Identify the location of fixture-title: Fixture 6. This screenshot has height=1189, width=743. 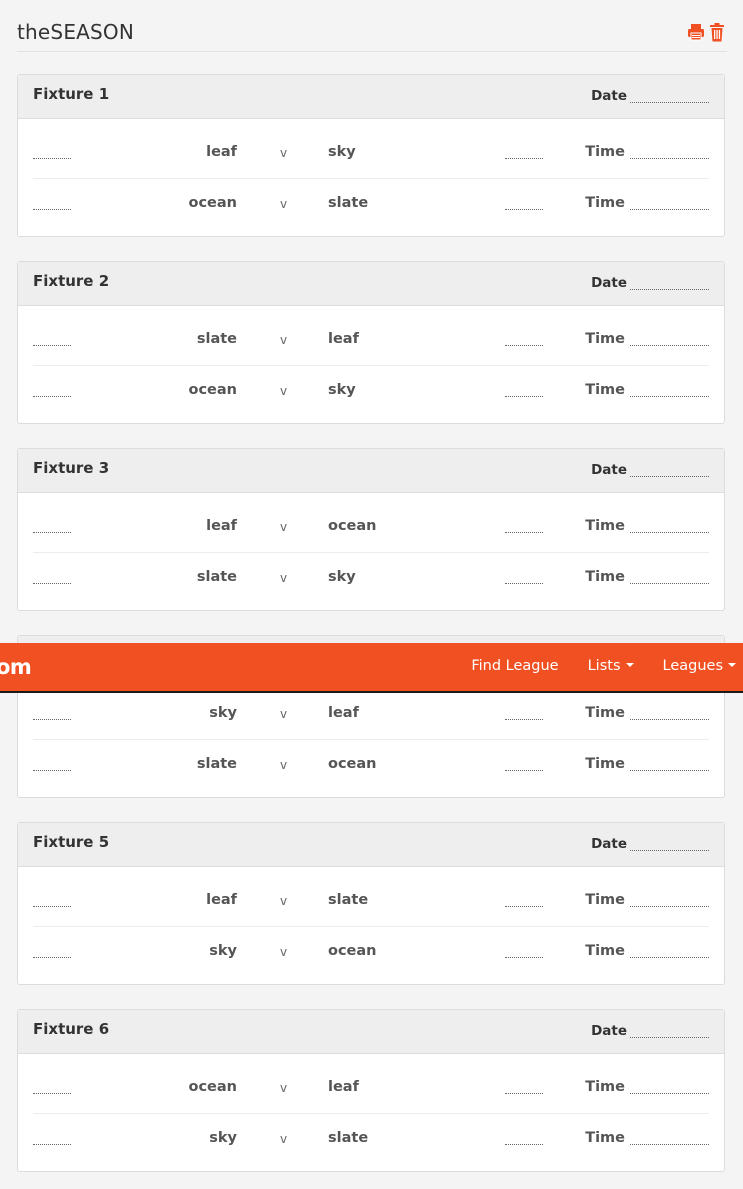
(71, 1029).